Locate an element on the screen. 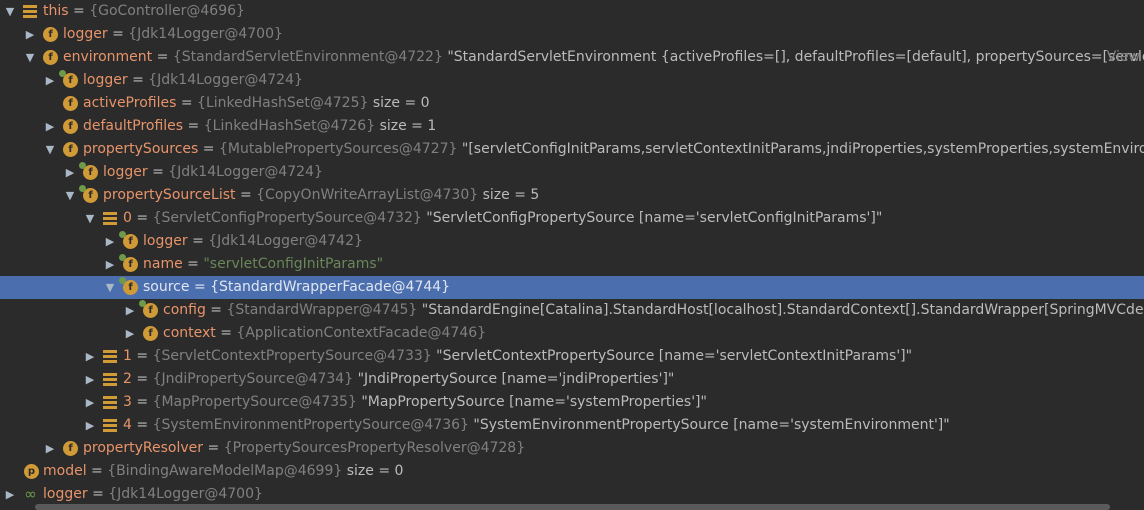 The height and width of the screenshot is (510, 1144). var-size: size = 1 is located at coordinates (408, 126).